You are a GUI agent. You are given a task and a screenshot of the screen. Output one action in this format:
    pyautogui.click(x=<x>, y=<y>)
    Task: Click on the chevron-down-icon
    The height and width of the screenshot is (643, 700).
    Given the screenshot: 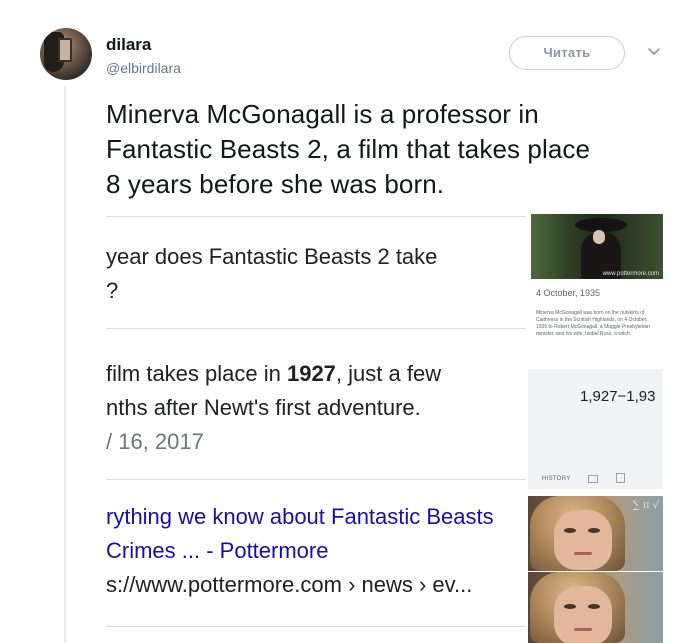 What is the action you would take?
    pyautogui.click(x=654, y=52)
    